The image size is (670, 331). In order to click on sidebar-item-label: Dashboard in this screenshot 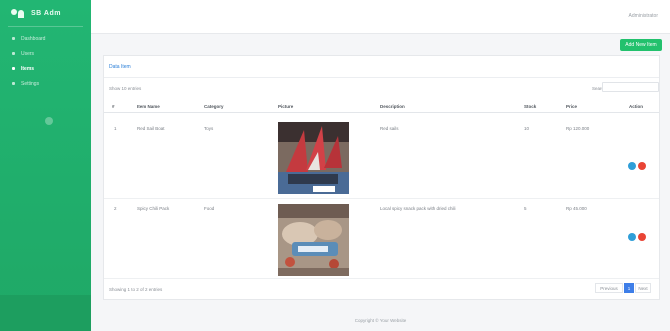, I will do `click(33, 38)`.